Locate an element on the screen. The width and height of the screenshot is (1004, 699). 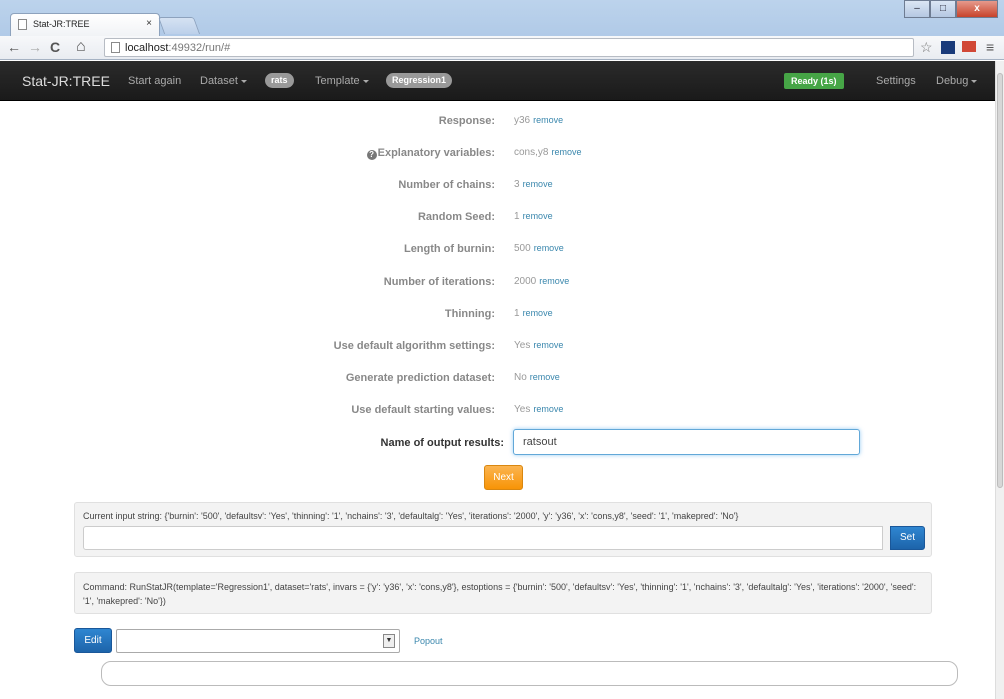
address-bar: localhost:49932/run/# is located at coordinates (509, 47).